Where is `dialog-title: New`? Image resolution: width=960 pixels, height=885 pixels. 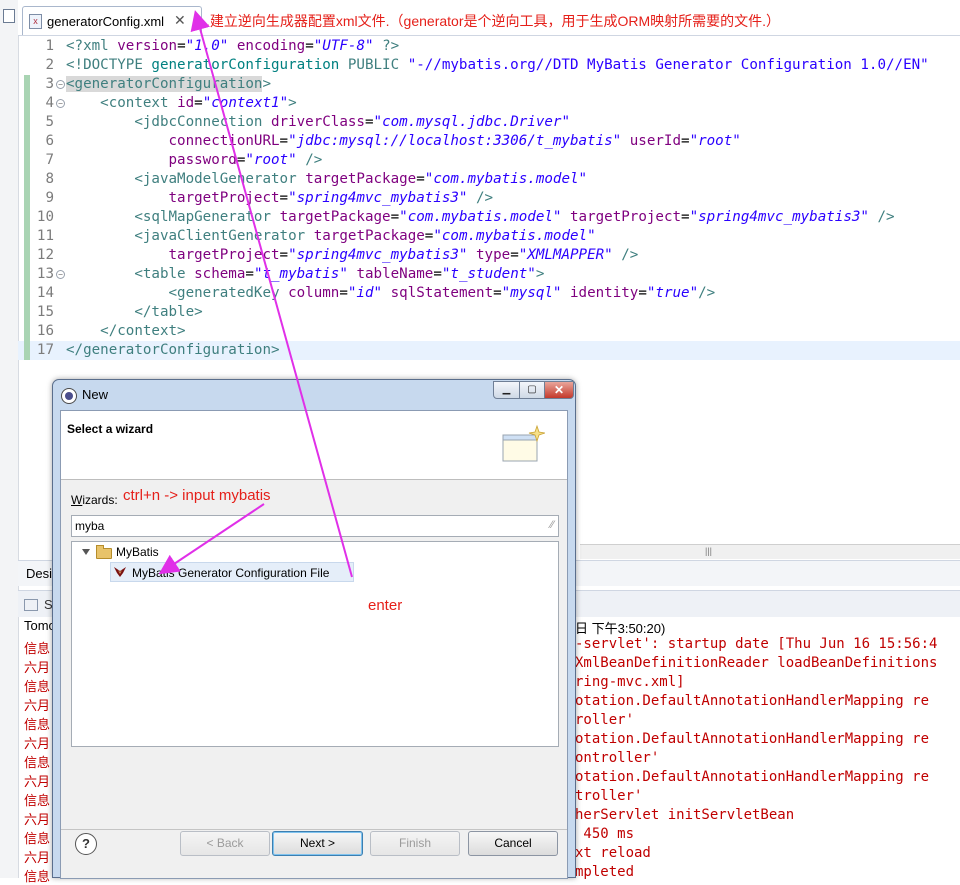
dialog-title: New is located at coordinates (95, 394).